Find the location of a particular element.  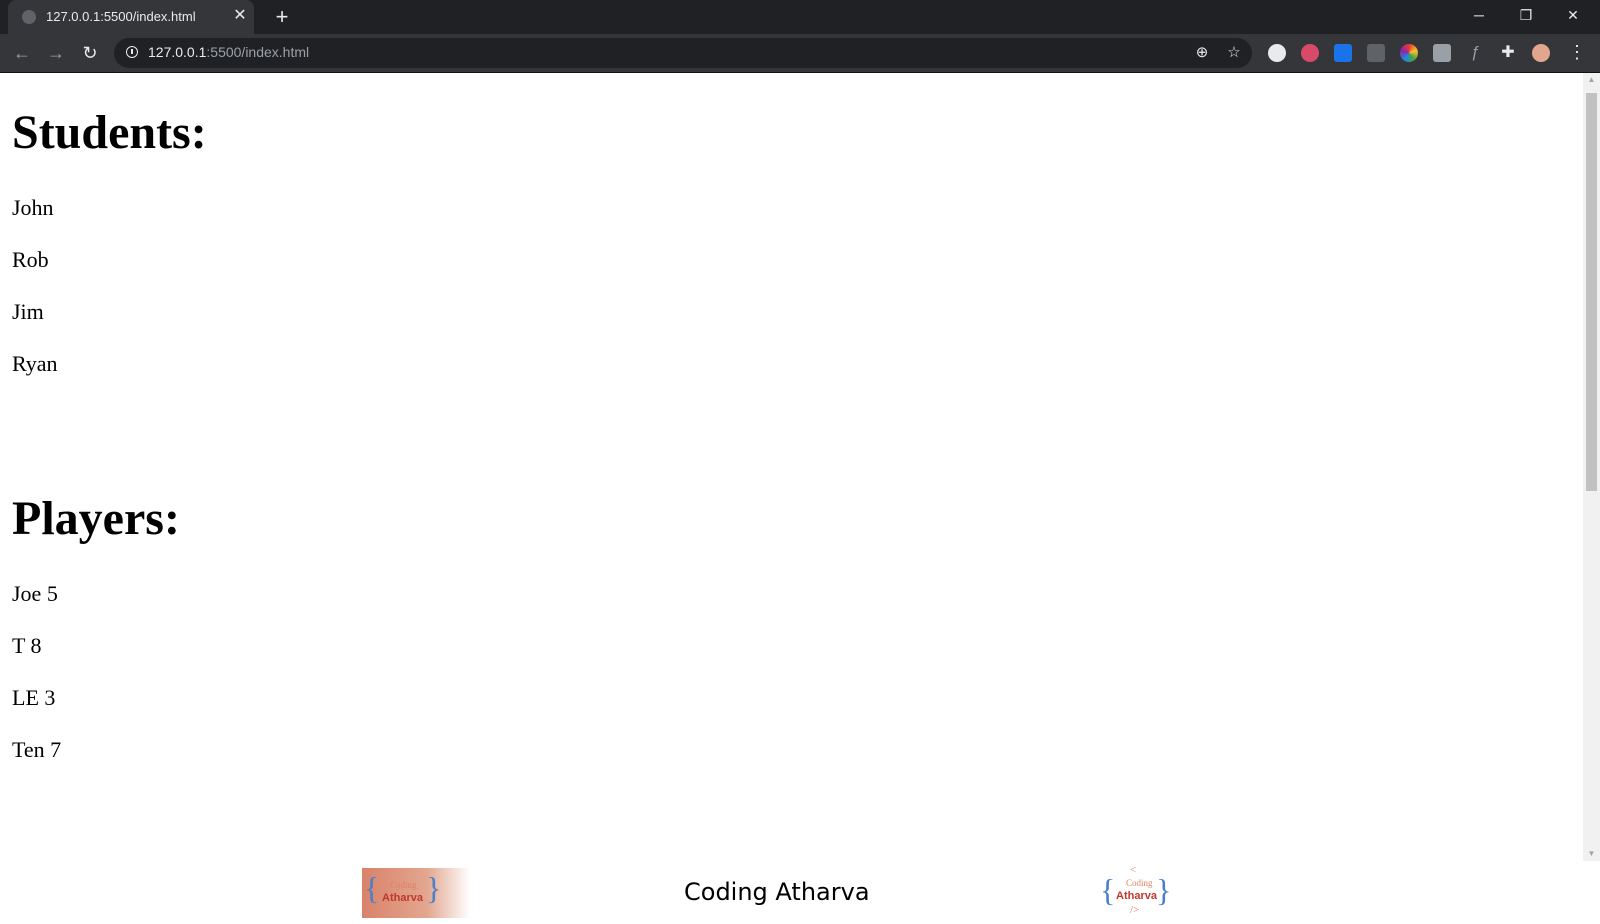

back-button: ← is located at coordinates (22, 53).